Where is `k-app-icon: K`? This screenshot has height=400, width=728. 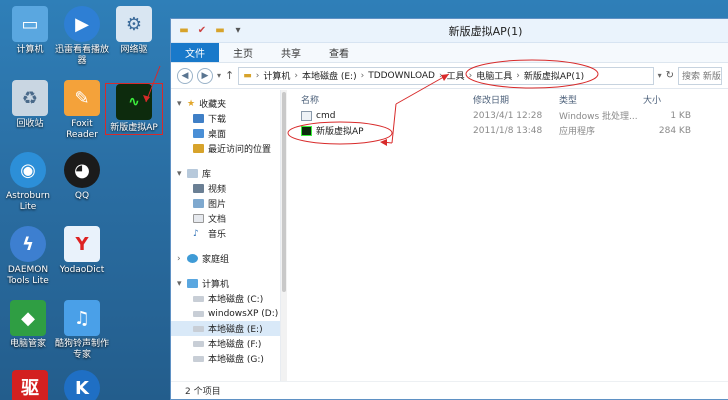 k-app-icon: K is located at coordinates (82, 385).